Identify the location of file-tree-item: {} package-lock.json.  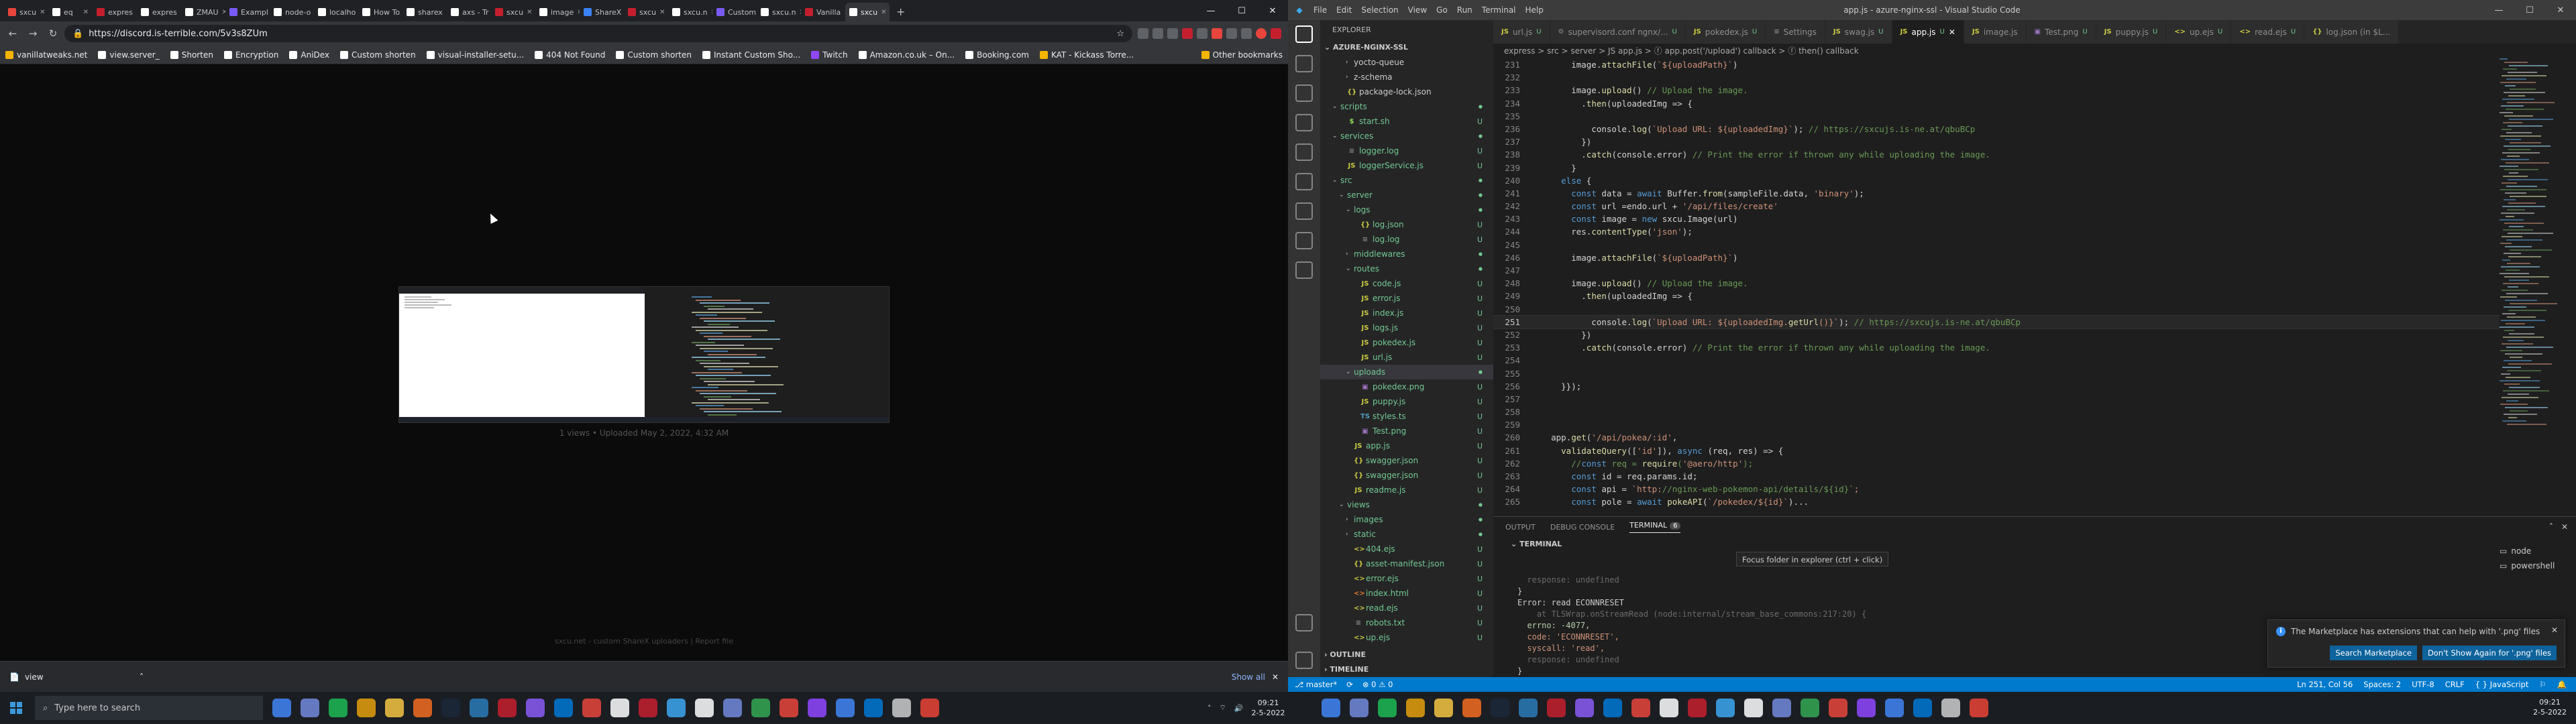
(1406, 92).